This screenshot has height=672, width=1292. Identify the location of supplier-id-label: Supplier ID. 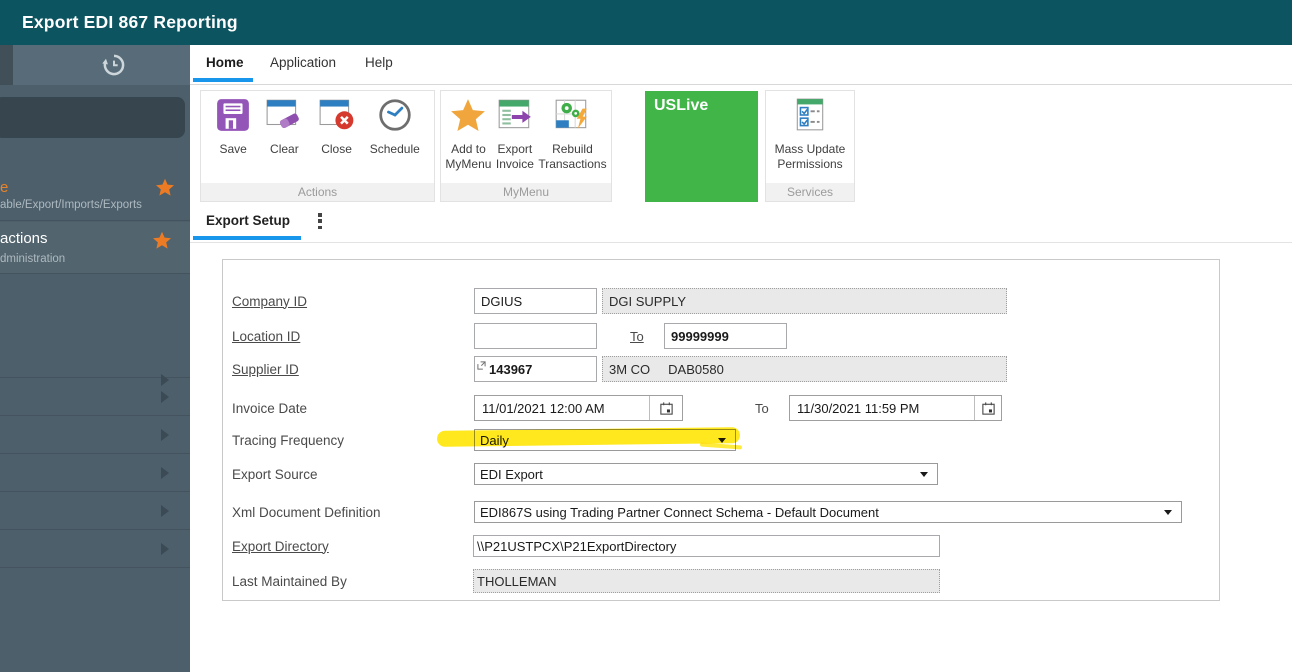
(265, 369).